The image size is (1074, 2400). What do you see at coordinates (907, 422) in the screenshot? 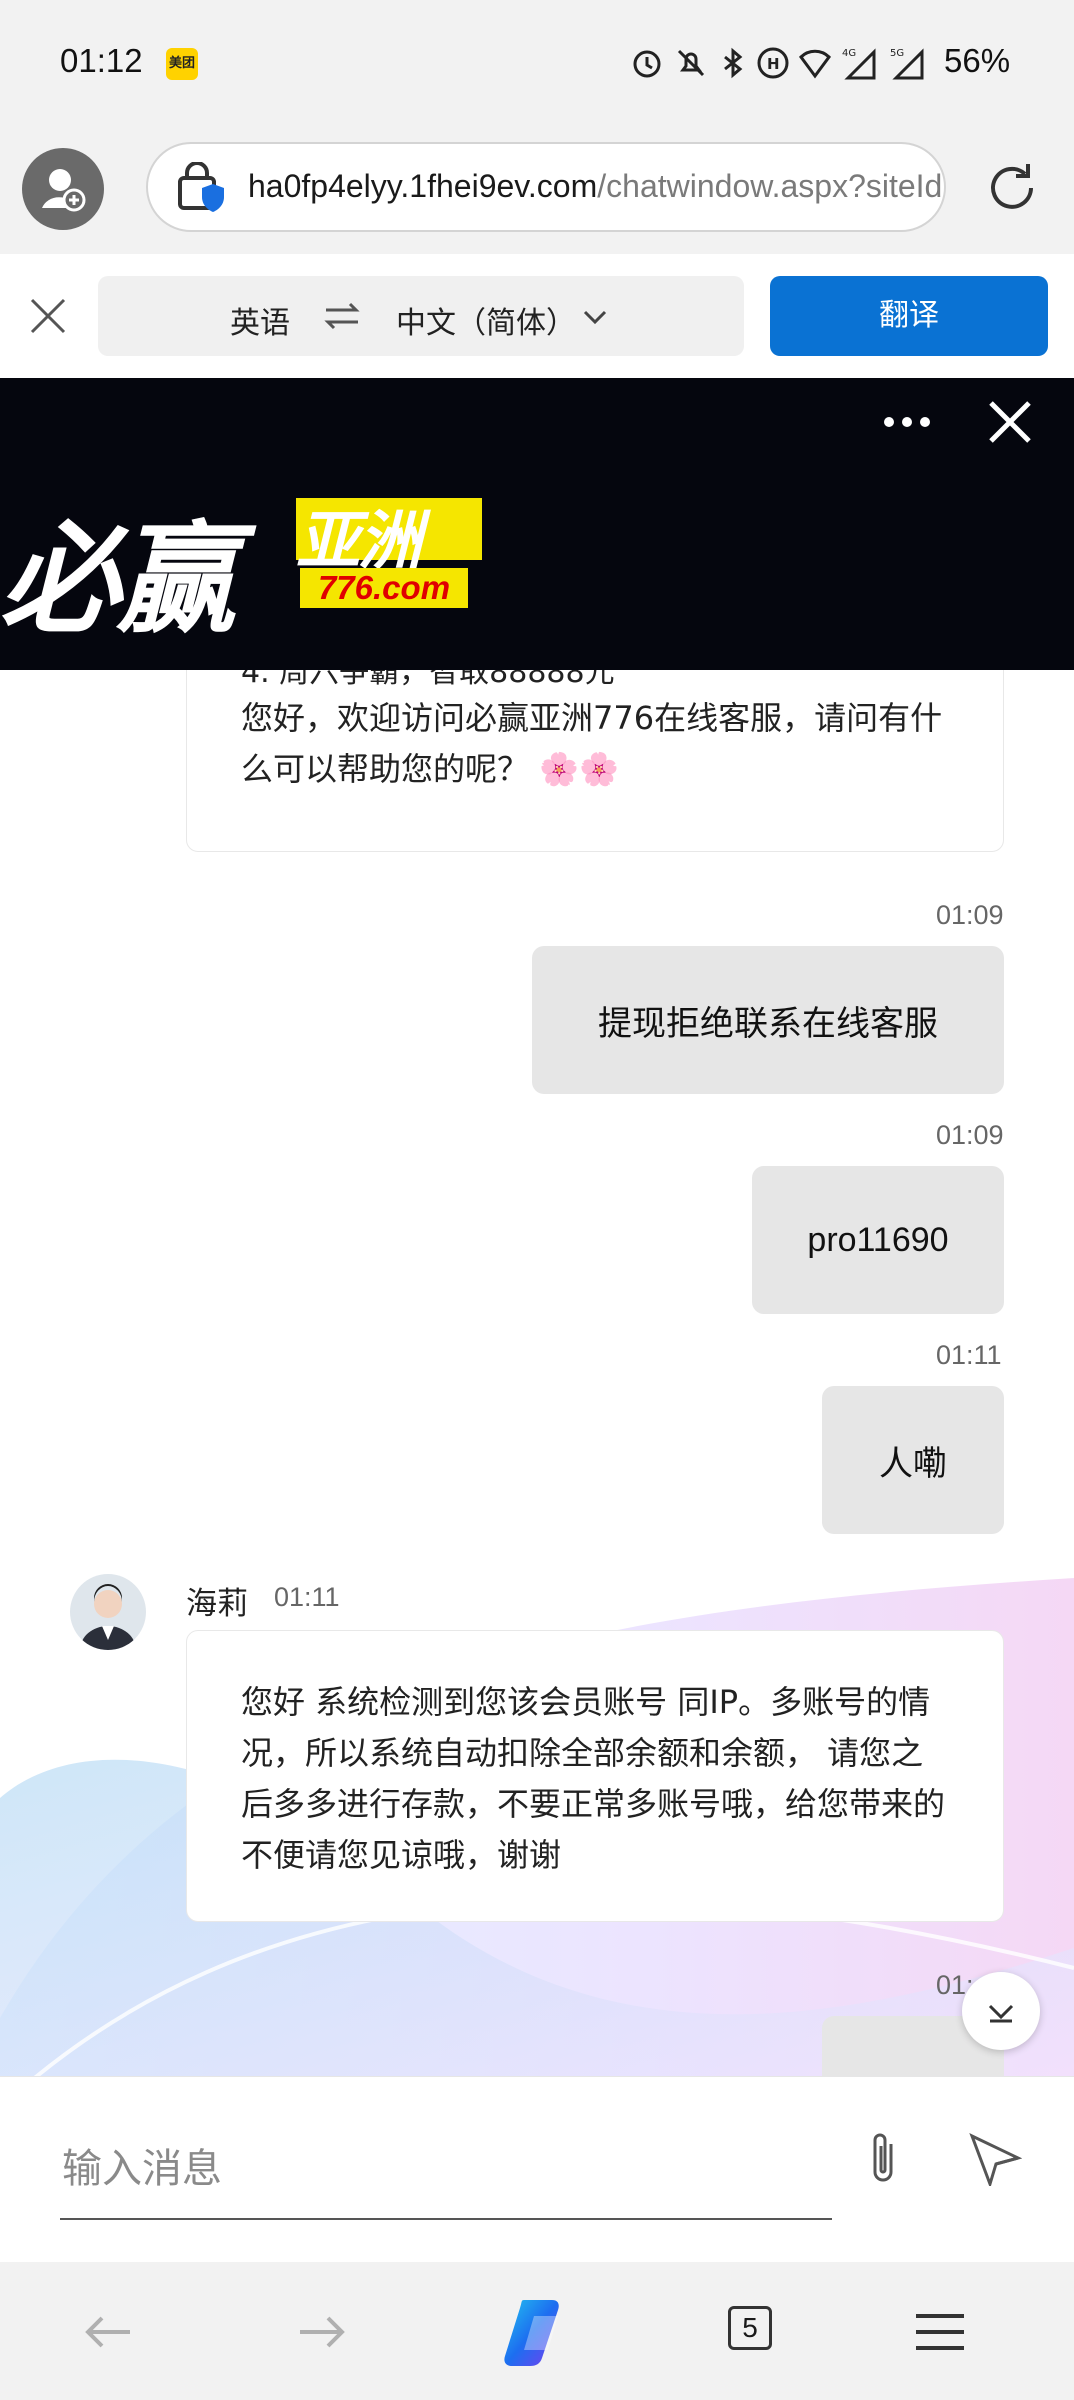
I see `more-options-icon` at bounding box center [907, 422].